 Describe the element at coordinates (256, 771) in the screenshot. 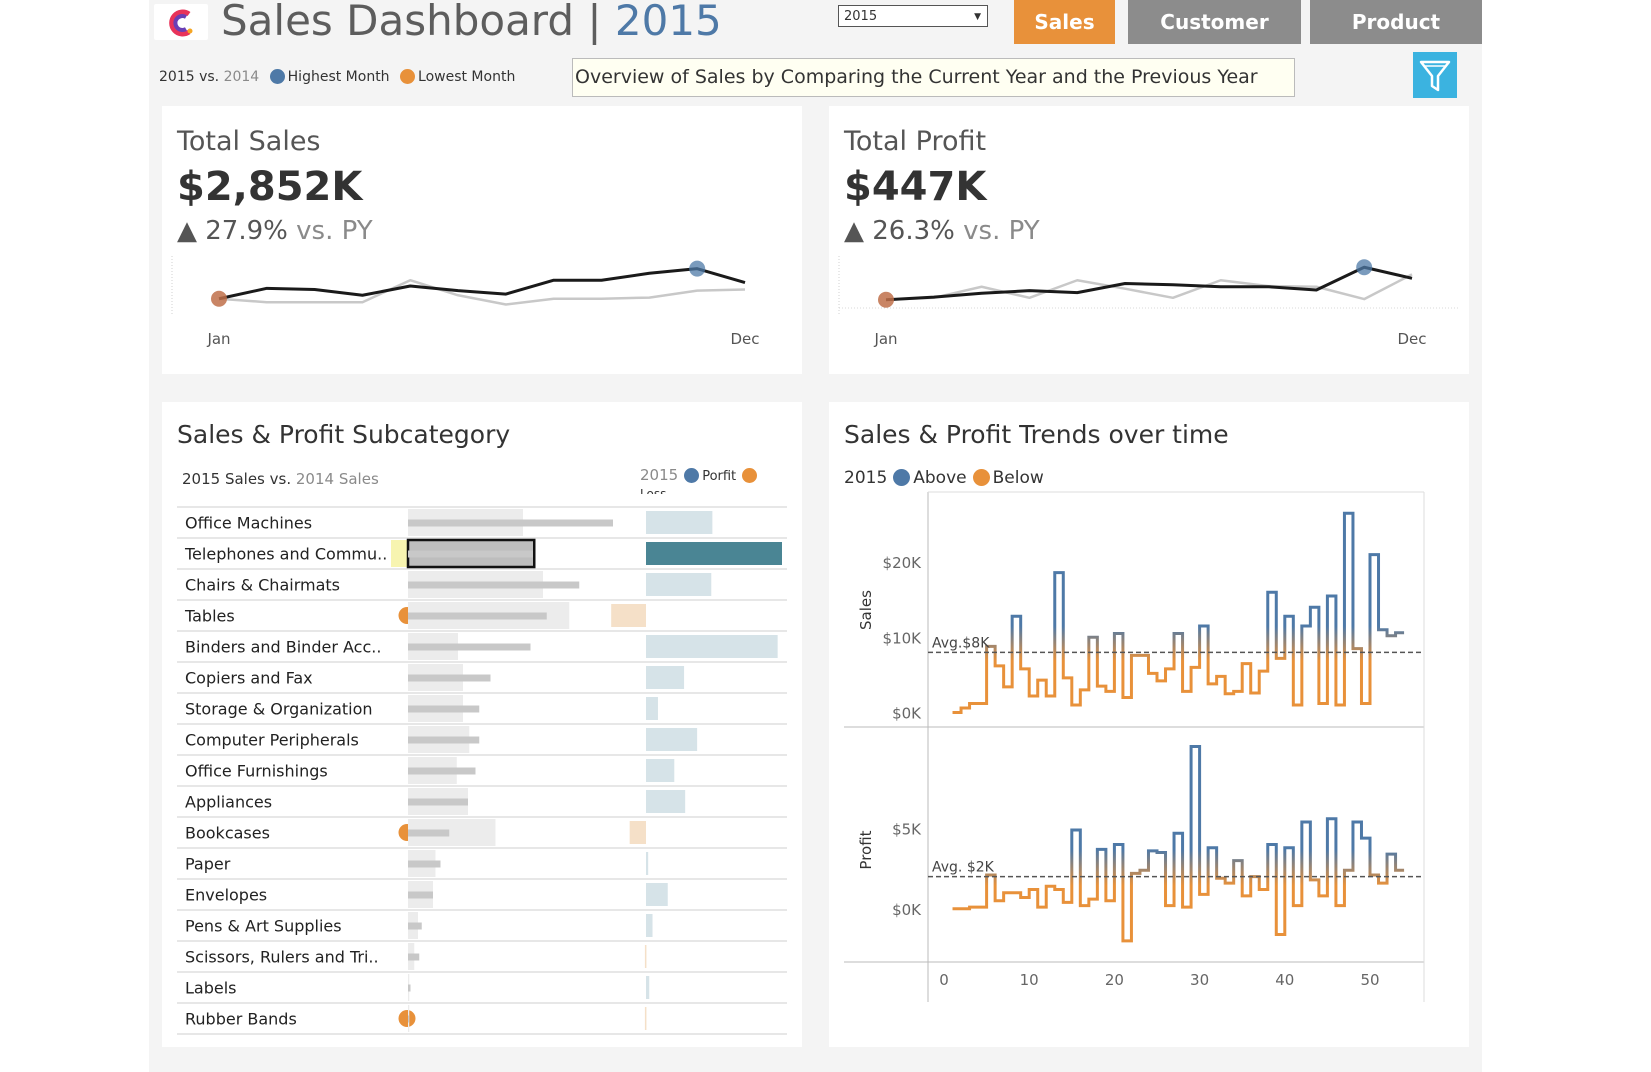

I see `subcategory-label: Office Furnishings` at that location.